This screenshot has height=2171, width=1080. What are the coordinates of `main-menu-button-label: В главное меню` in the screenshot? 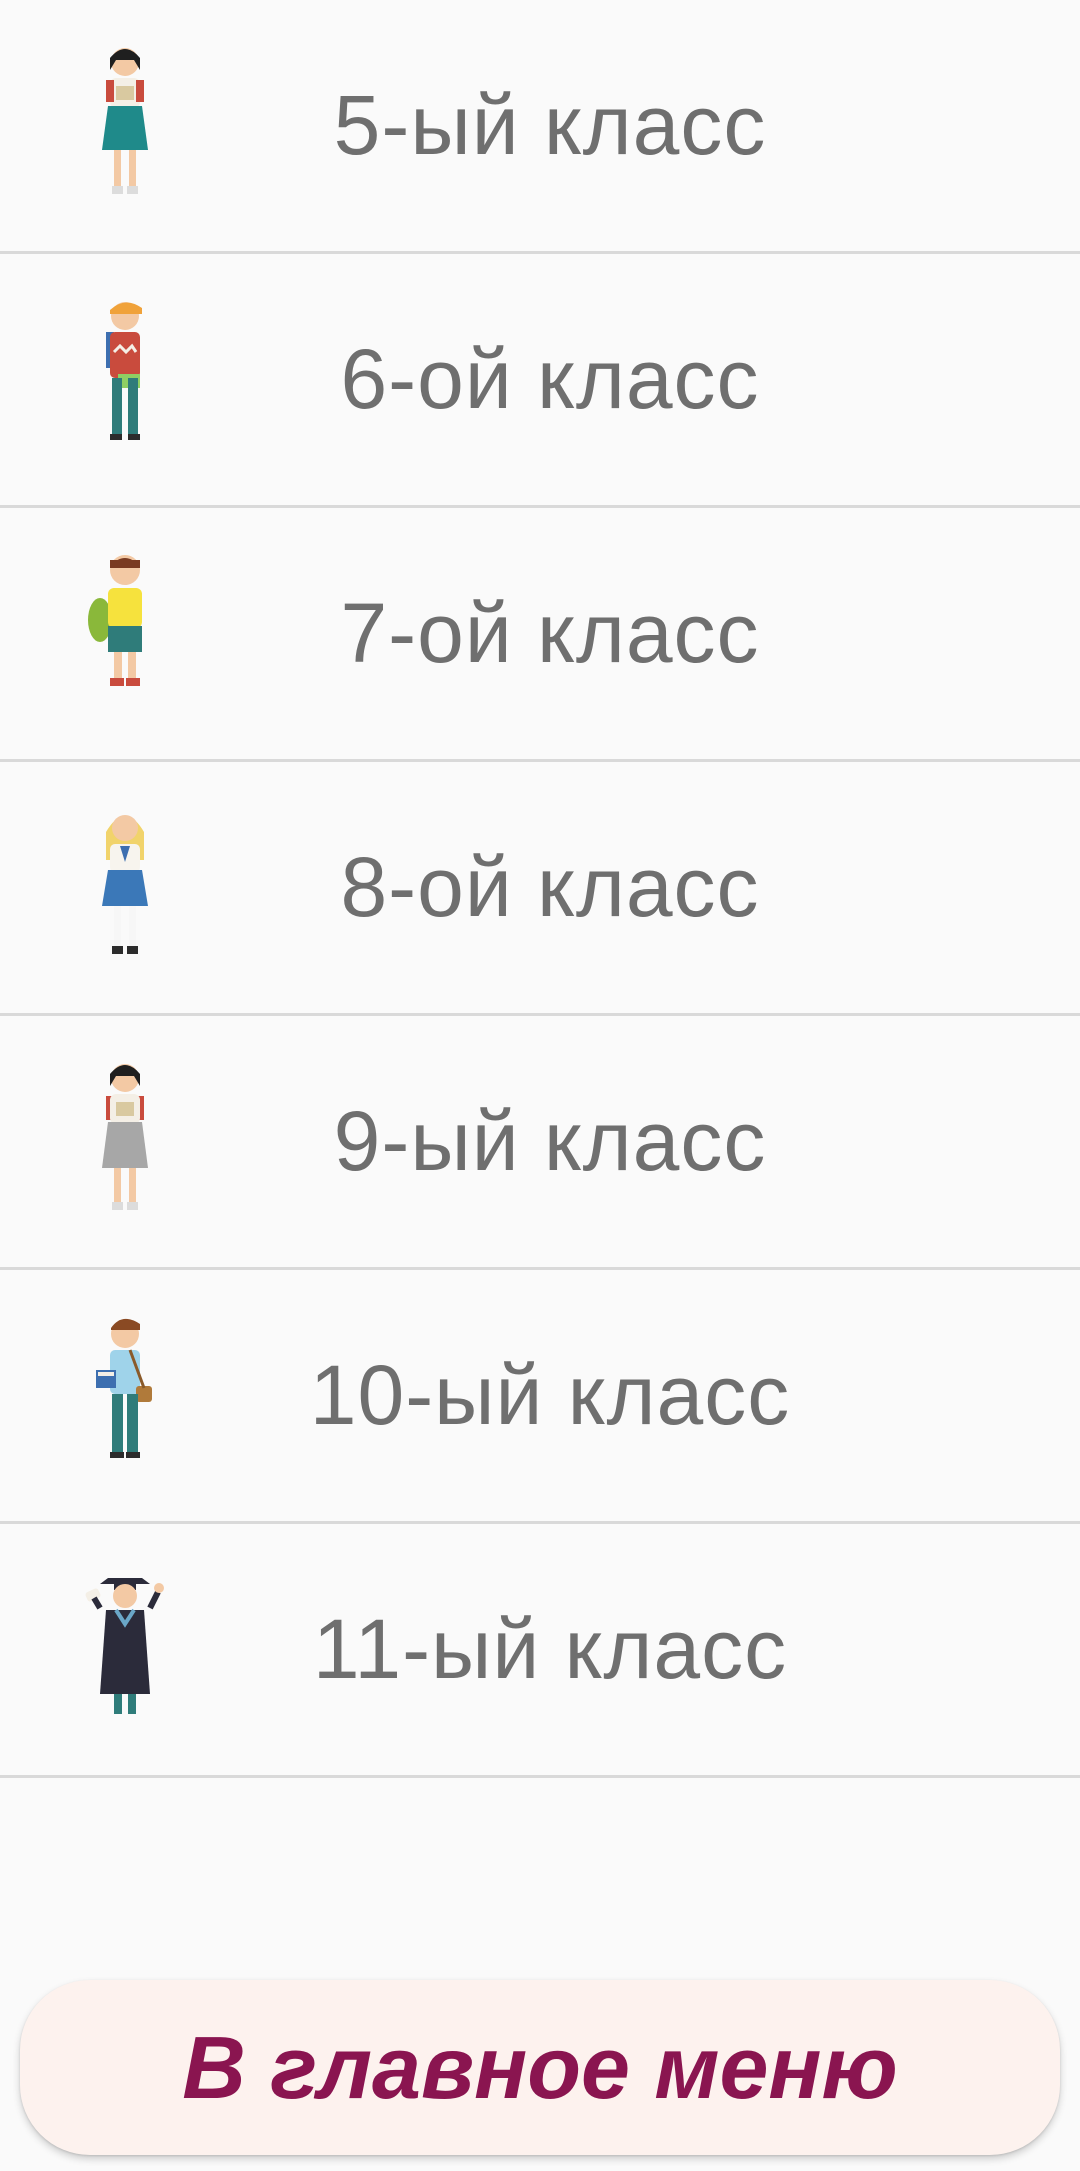 It's located at (540, 2067).